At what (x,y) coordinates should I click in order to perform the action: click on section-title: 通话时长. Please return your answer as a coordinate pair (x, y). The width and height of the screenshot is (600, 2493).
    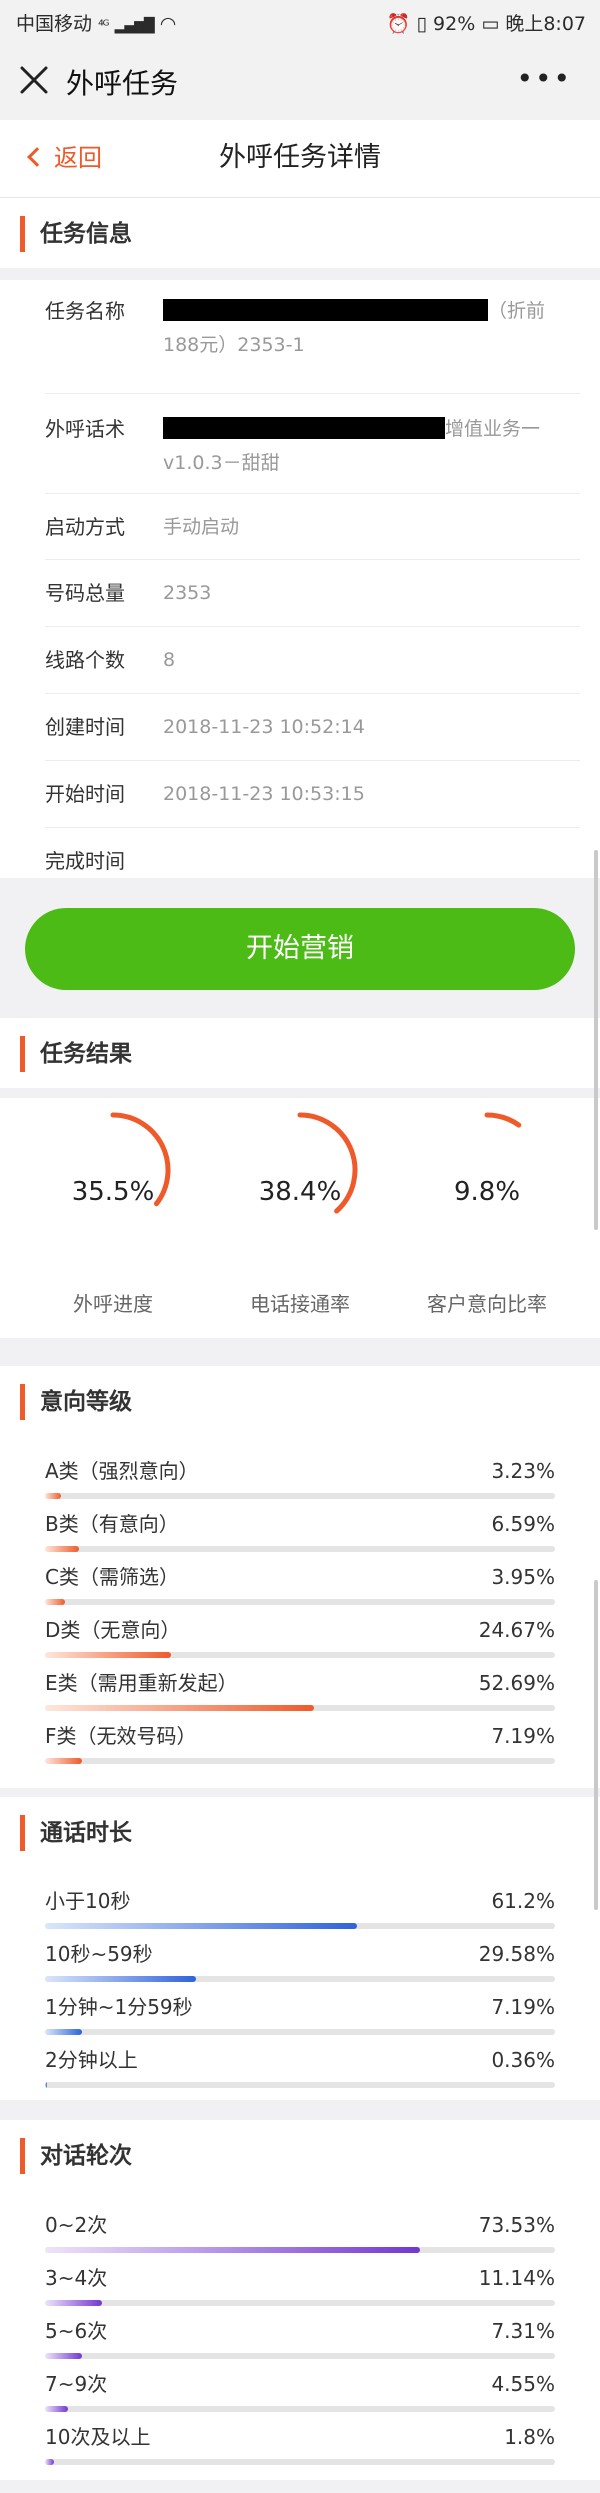
    Looking at the image, I should click on (86, 1833).